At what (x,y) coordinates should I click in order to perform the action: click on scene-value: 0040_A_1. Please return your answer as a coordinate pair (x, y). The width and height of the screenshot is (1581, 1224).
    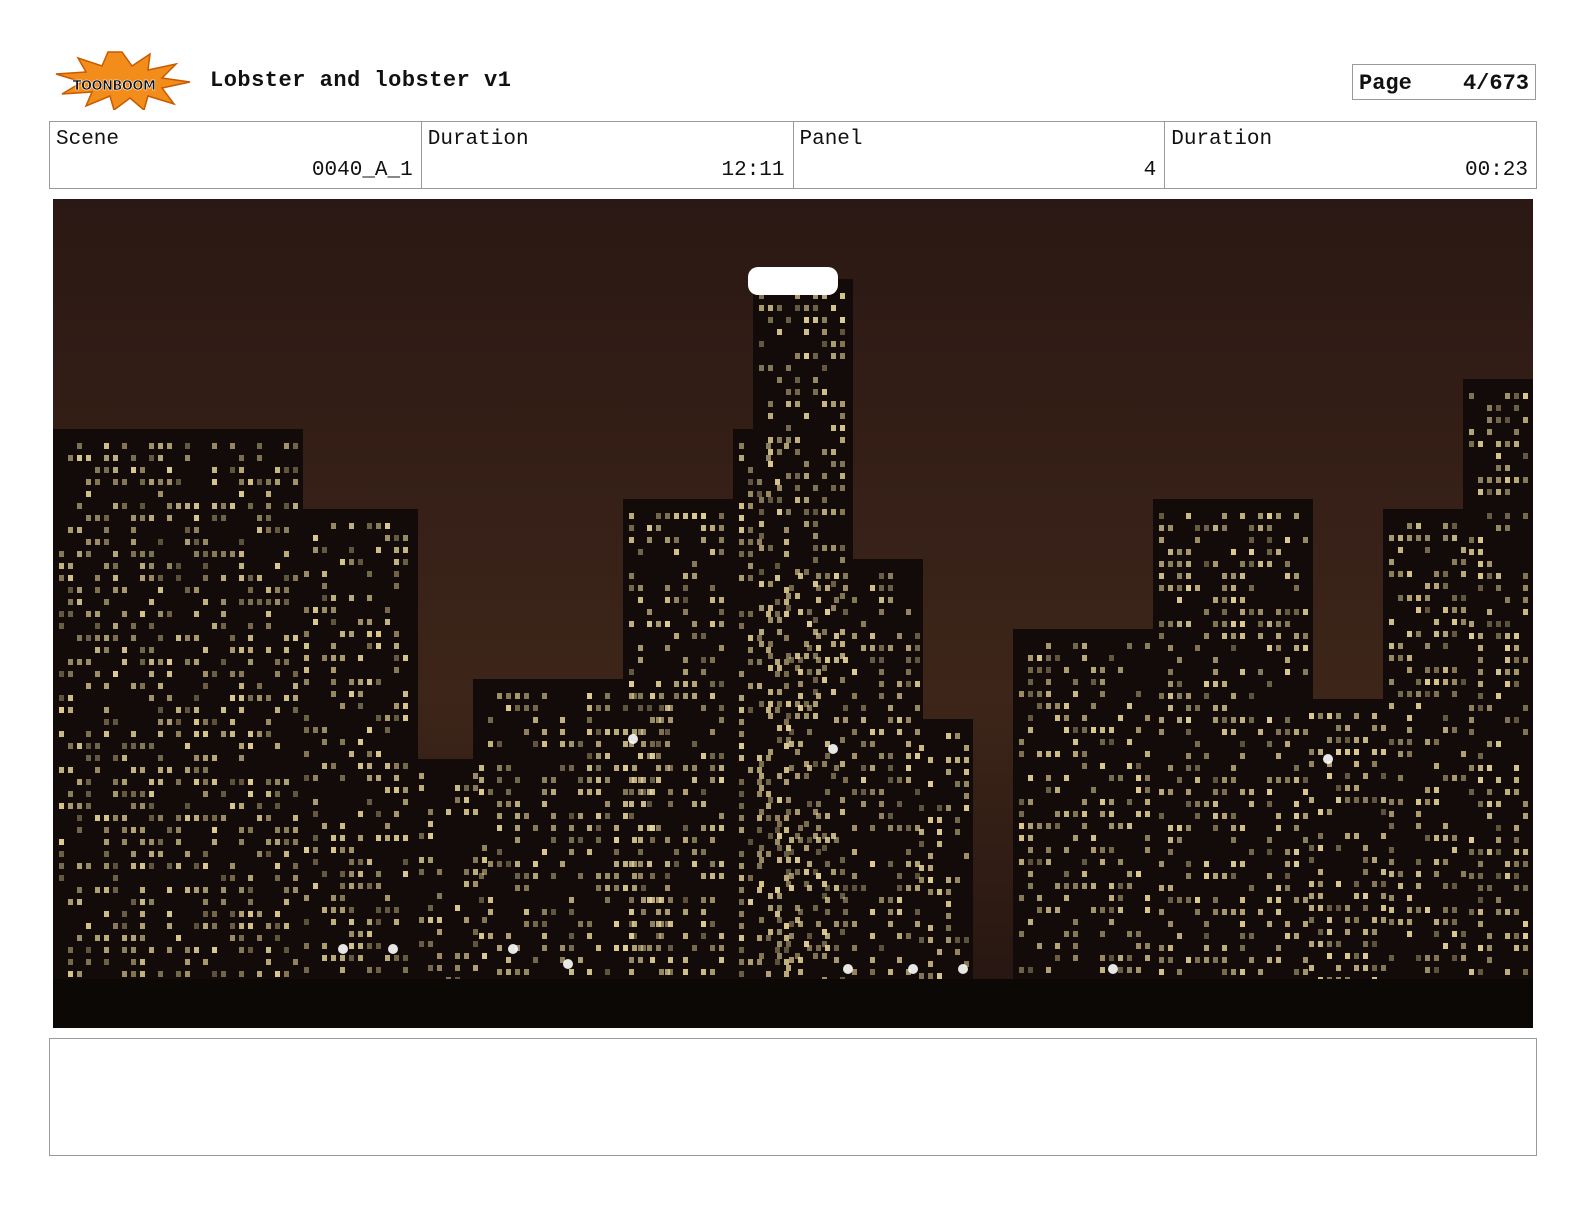
    Looking at the image, I should click on (362, 170).